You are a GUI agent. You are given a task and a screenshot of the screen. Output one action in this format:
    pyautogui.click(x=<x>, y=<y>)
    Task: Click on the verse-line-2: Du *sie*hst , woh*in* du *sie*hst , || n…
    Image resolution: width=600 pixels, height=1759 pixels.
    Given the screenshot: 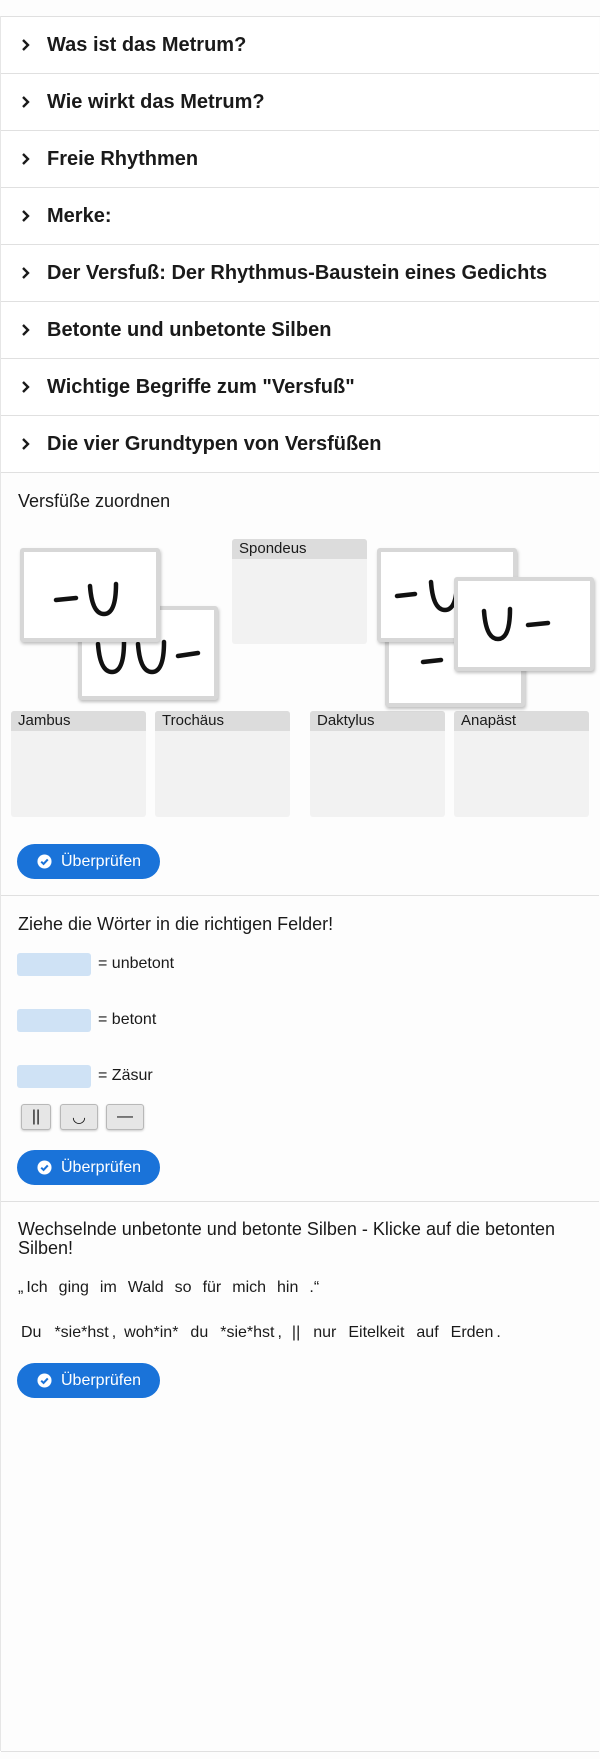 What is the action you would take?
    pyautogui.click(x=266, y=1333)
    